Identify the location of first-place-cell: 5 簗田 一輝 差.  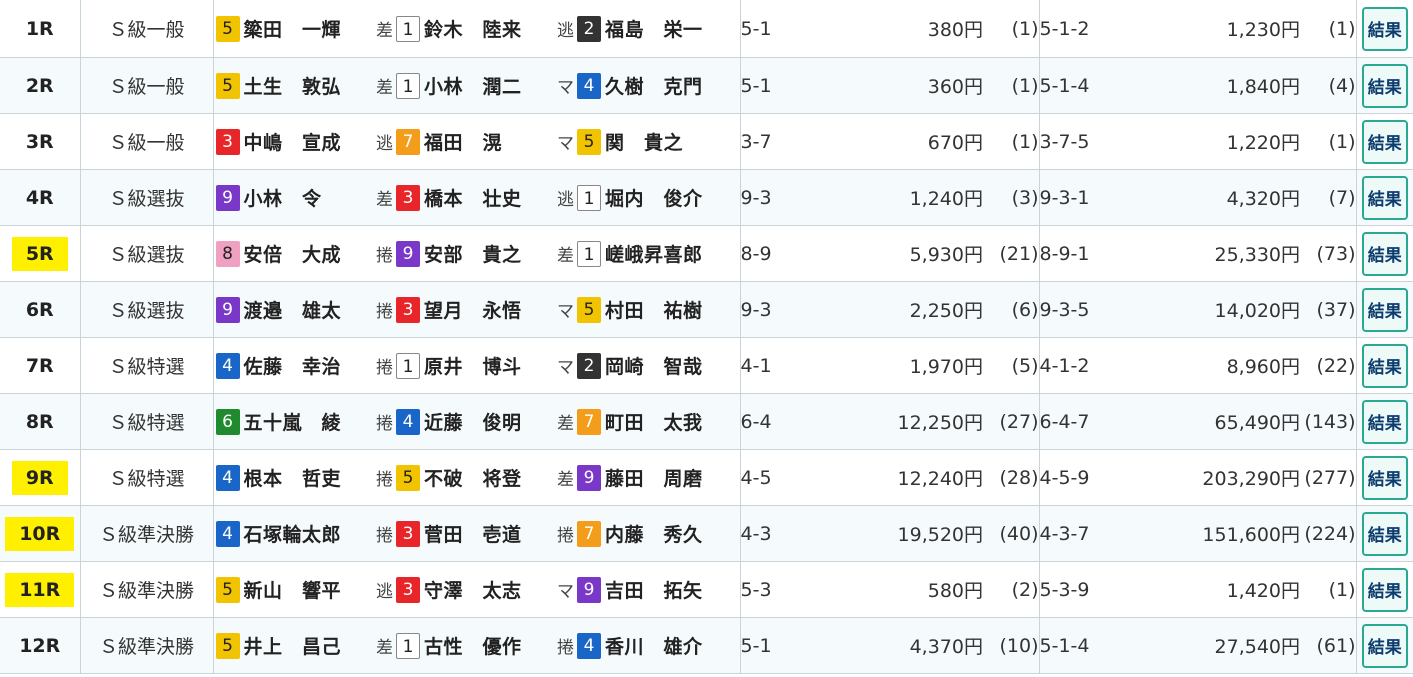
(303, 29).